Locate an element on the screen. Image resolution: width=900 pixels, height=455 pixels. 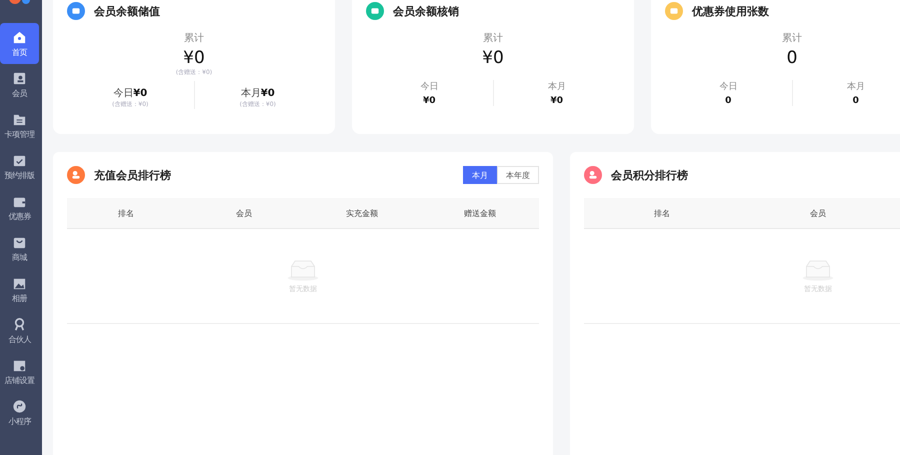
sidebar-item: 卡项管理 is located at coordinates (19, 125).